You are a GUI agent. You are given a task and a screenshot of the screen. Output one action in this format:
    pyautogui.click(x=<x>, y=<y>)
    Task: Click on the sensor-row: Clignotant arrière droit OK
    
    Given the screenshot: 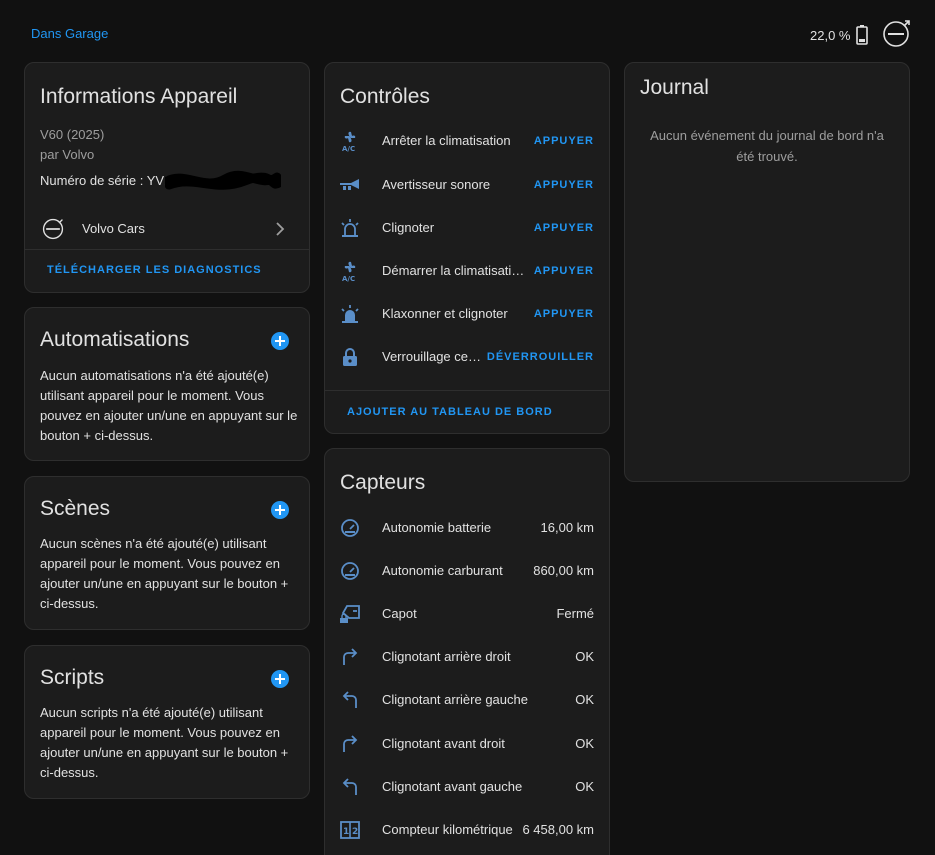 What is the action you would take?
    pyautogui.click(x=467, y=656)
    